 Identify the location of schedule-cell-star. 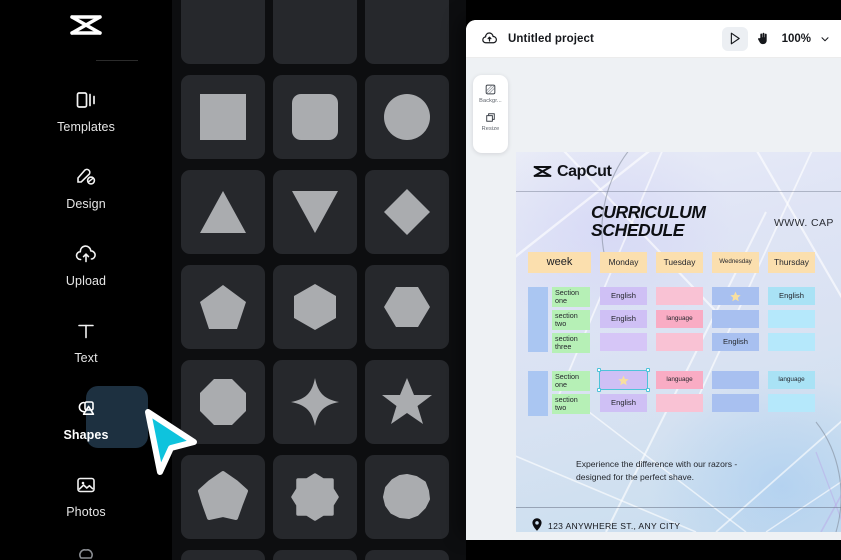
(735, 296).